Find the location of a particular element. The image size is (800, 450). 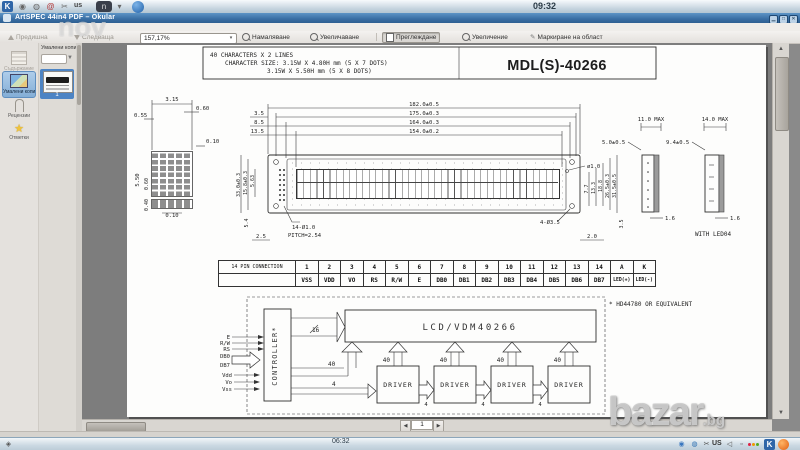

chevron-down-icon: ▾ is located at coordinates (231, 38).